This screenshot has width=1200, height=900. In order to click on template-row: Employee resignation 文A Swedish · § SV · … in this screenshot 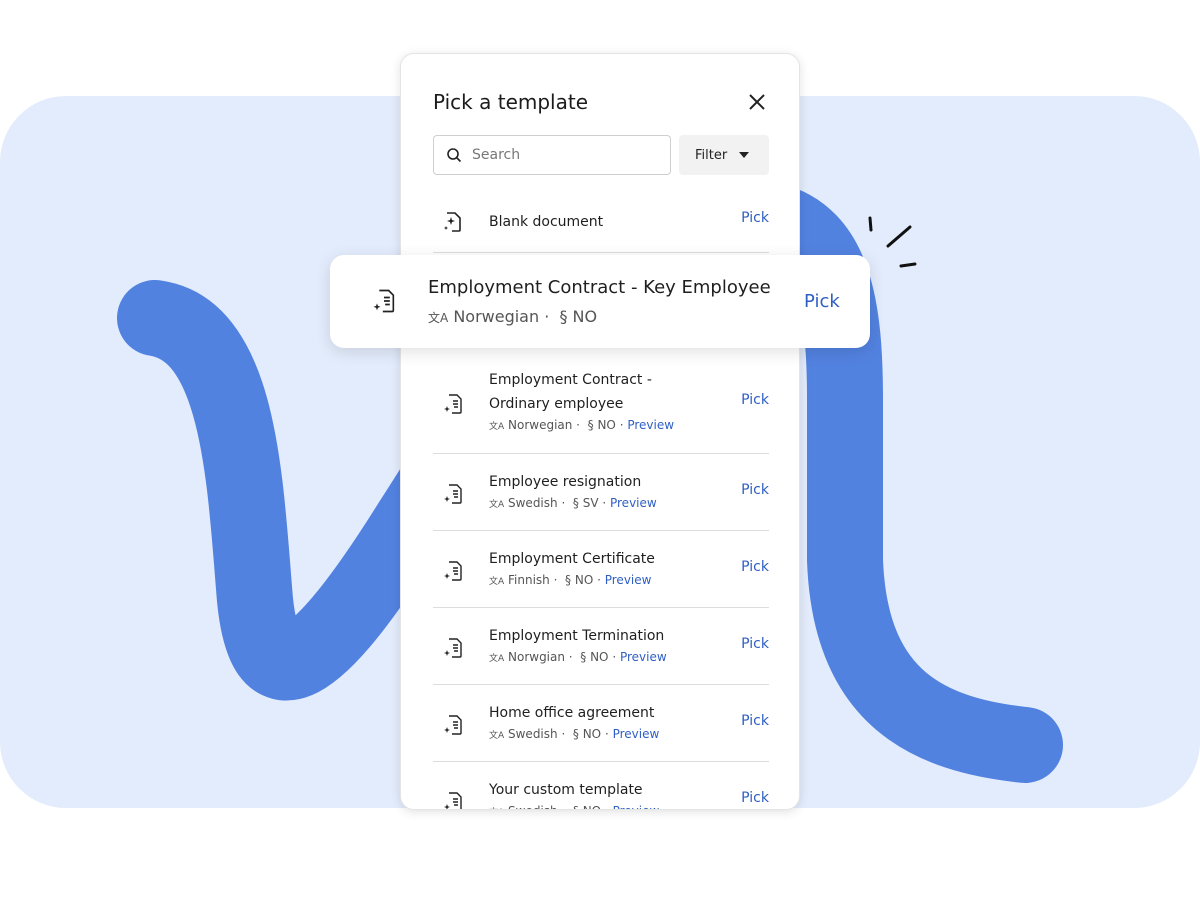, I will do `click(601, 492)`.